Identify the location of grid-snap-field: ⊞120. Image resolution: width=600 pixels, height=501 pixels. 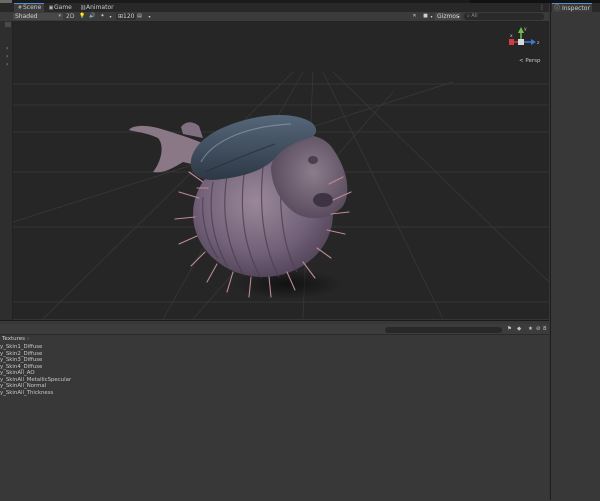
(126, 16).